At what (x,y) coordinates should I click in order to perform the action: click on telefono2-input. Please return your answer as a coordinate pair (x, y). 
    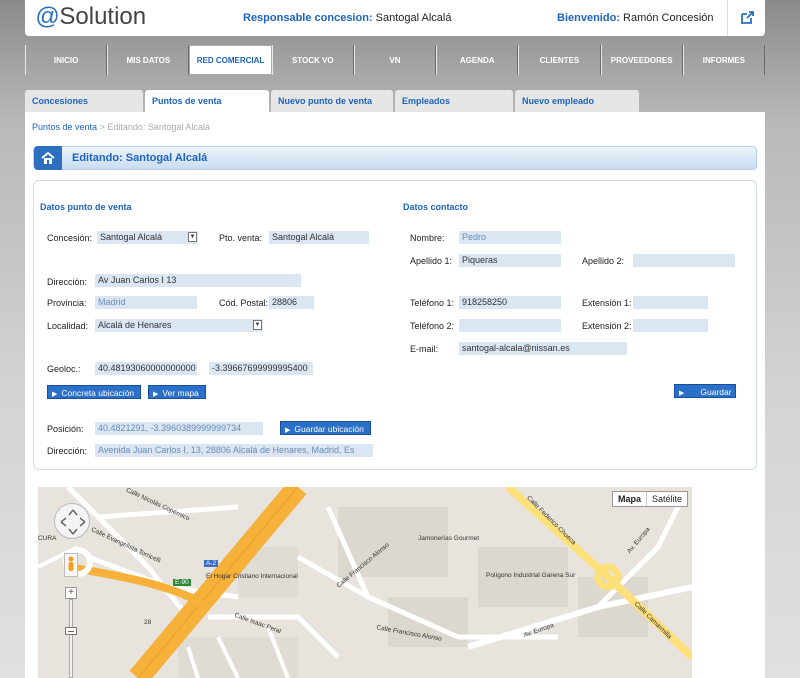
    Looking at the image, I should click on (510, 325).